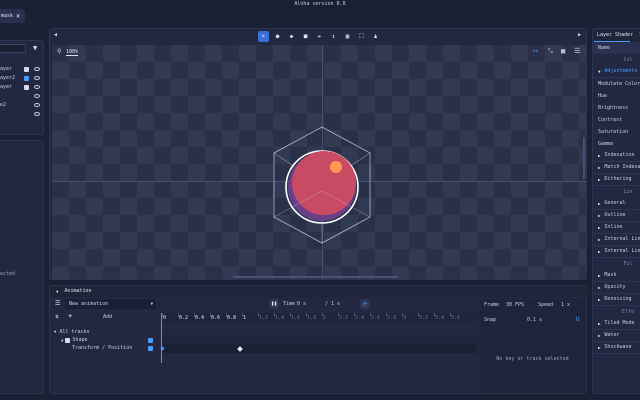 This screenshot has width=640, height=400. What do you see at coordinates (584, 158) in the screenshot?
I see `vertical-scrollbar` at bounding box center [584, 158].